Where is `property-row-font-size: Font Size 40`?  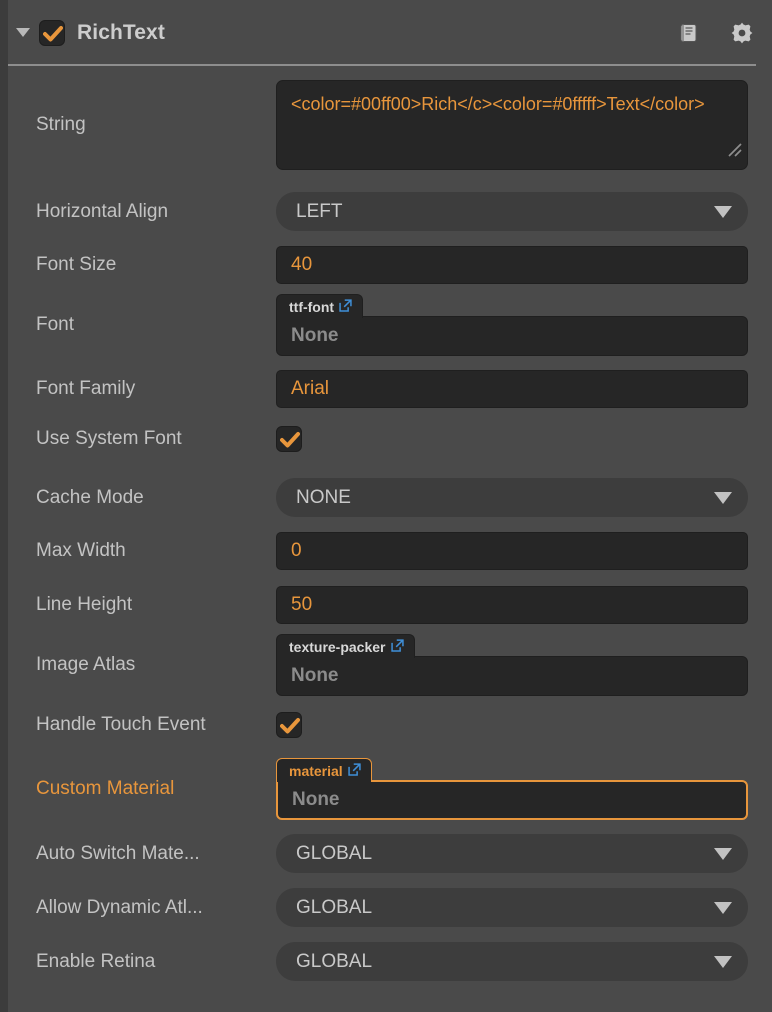
property-row-font-size: Font Size 40 is located at coordinates (390, 265).